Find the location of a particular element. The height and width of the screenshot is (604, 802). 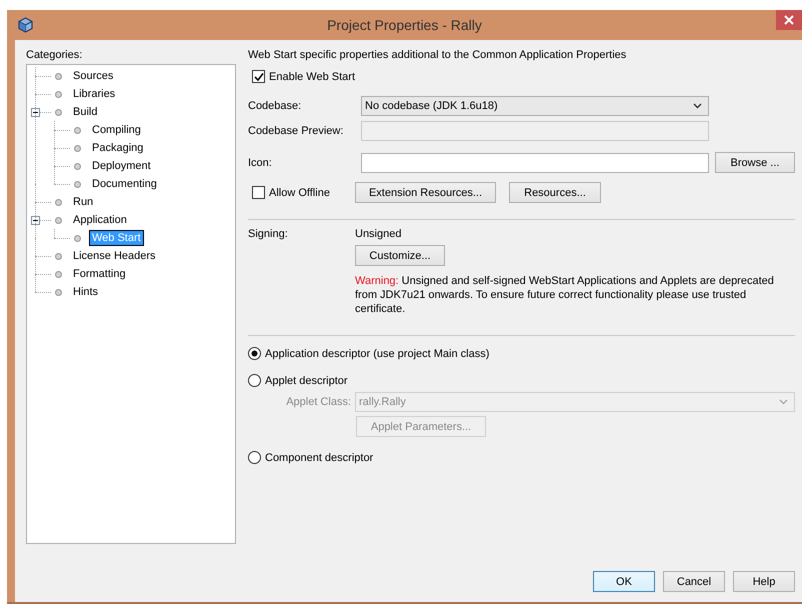

section-description: Web Start specific properties additional to the Common Application Properties is located at coordinates (438, 55).